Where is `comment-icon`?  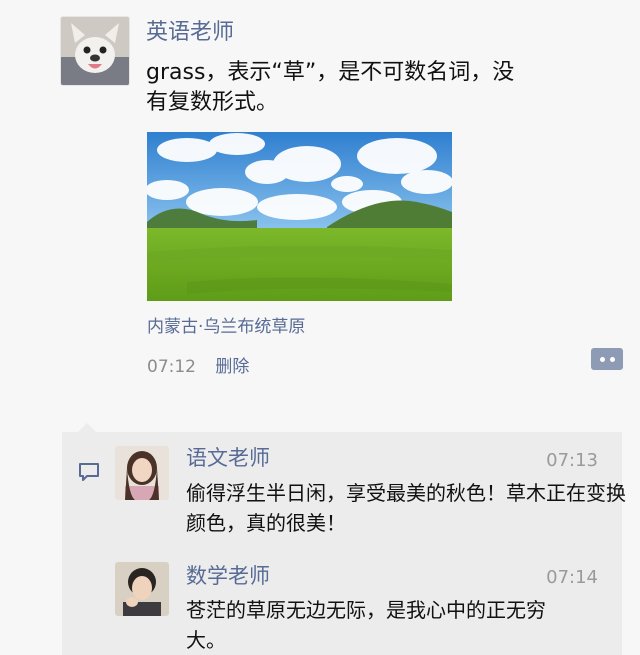 comment-icon is located at coordinates (89, 472).